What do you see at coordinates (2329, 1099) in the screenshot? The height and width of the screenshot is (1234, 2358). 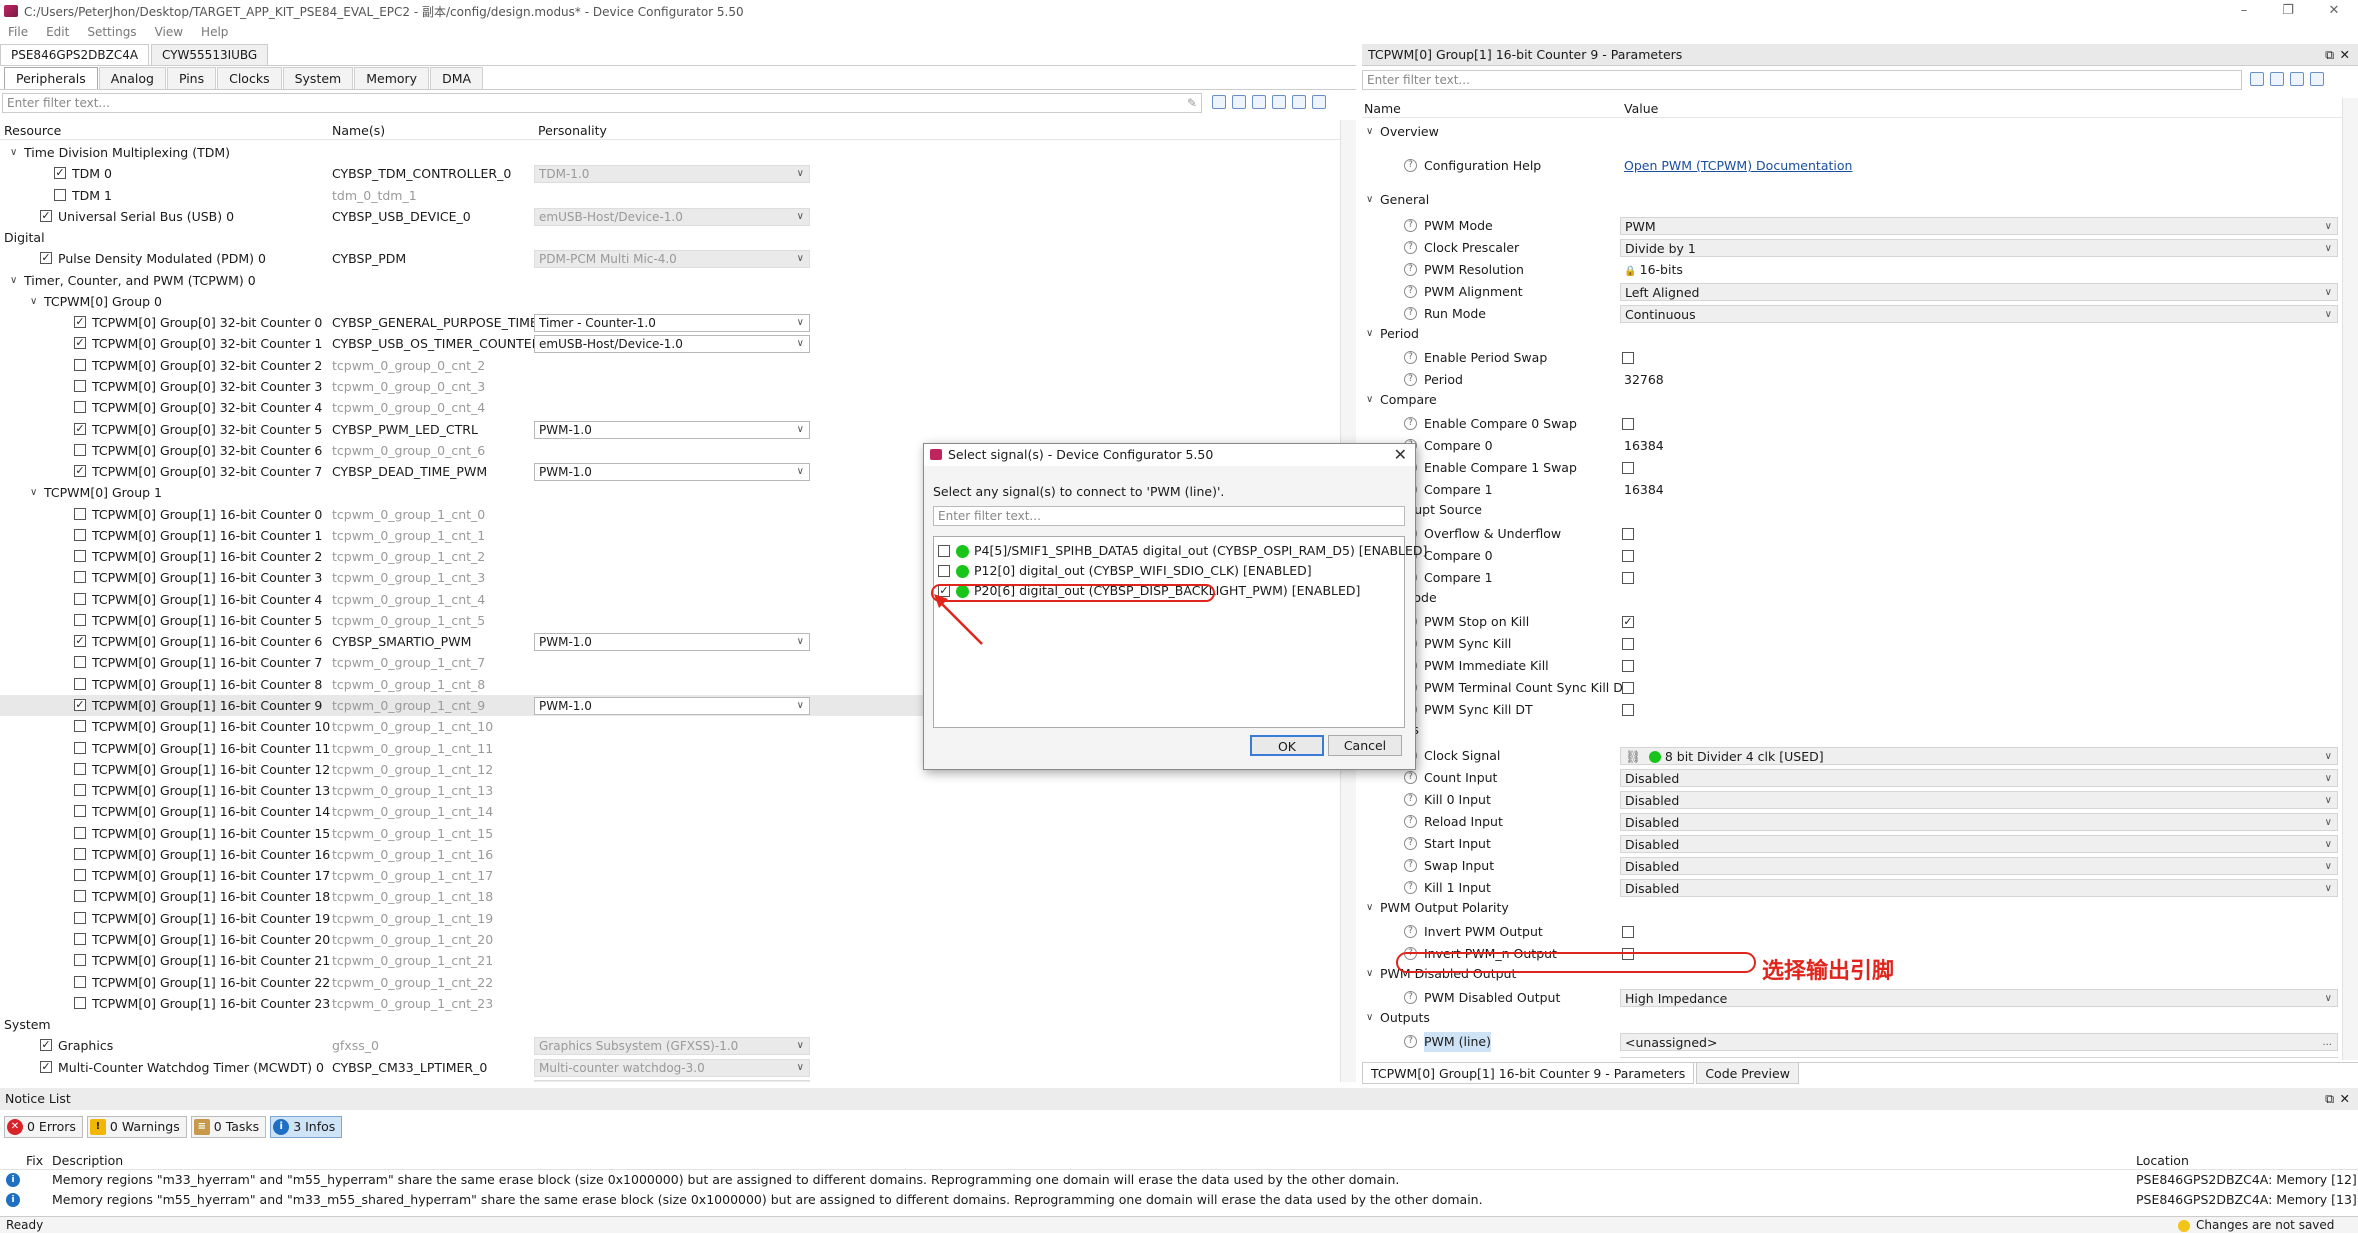 I see `notice-restore-icon: ⧉` at bounding box center [2329, 1099].